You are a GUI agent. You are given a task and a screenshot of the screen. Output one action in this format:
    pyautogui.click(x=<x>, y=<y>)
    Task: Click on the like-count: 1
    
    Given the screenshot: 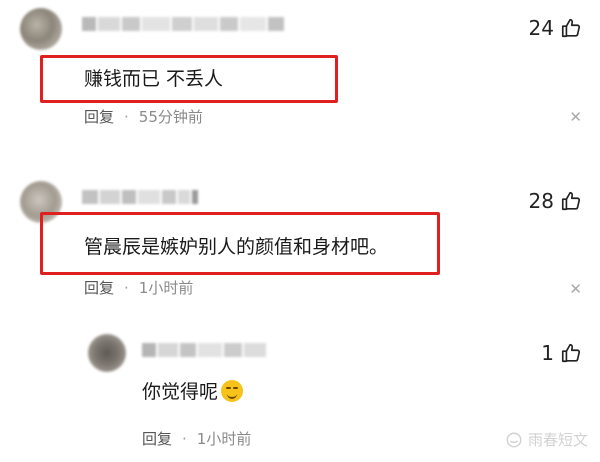 What is the action you would take?
    pyautogui.click(x=561, y=353)
    